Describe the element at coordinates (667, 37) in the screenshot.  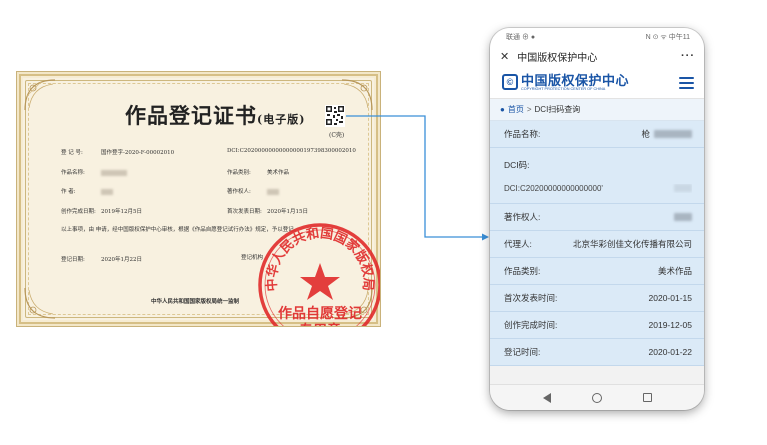
I see `status-right: N ⊙ ᯤ 中午11` at that location.